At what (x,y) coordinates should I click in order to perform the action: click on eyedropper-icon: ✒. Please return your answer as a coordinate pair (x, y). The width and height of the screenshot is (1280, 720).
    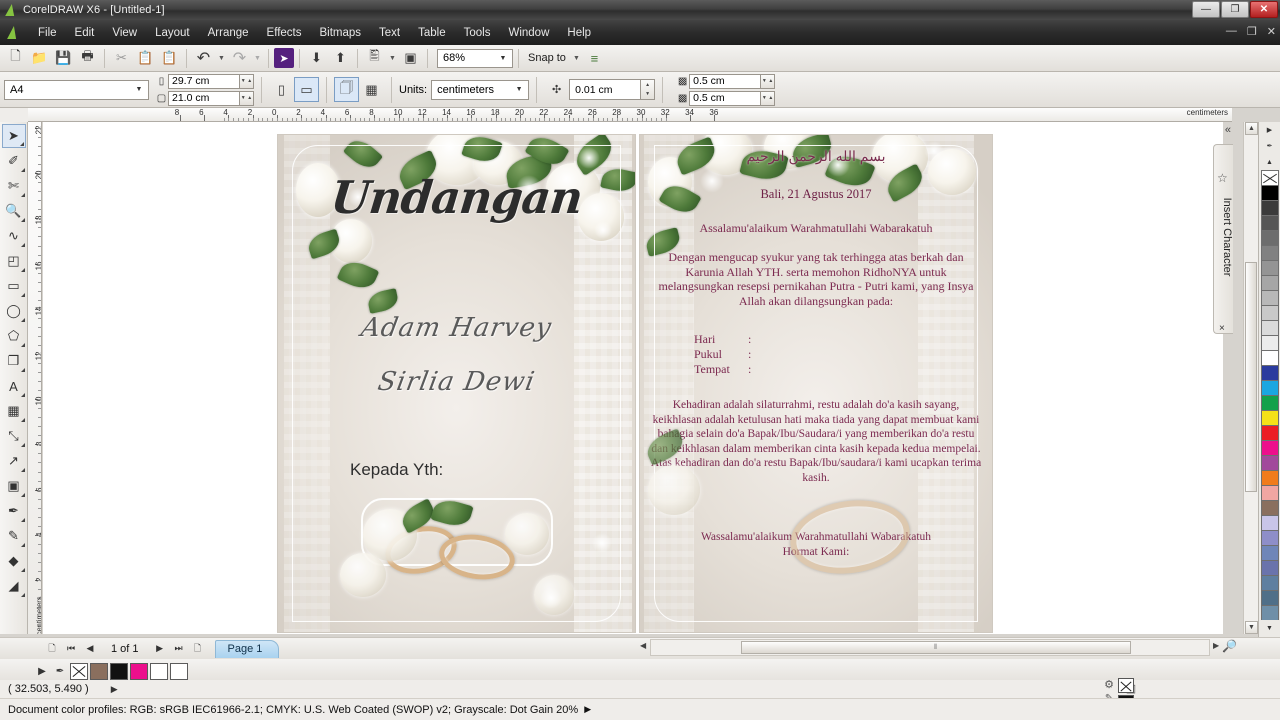
    Looking at the image, I should click on (60, 671).